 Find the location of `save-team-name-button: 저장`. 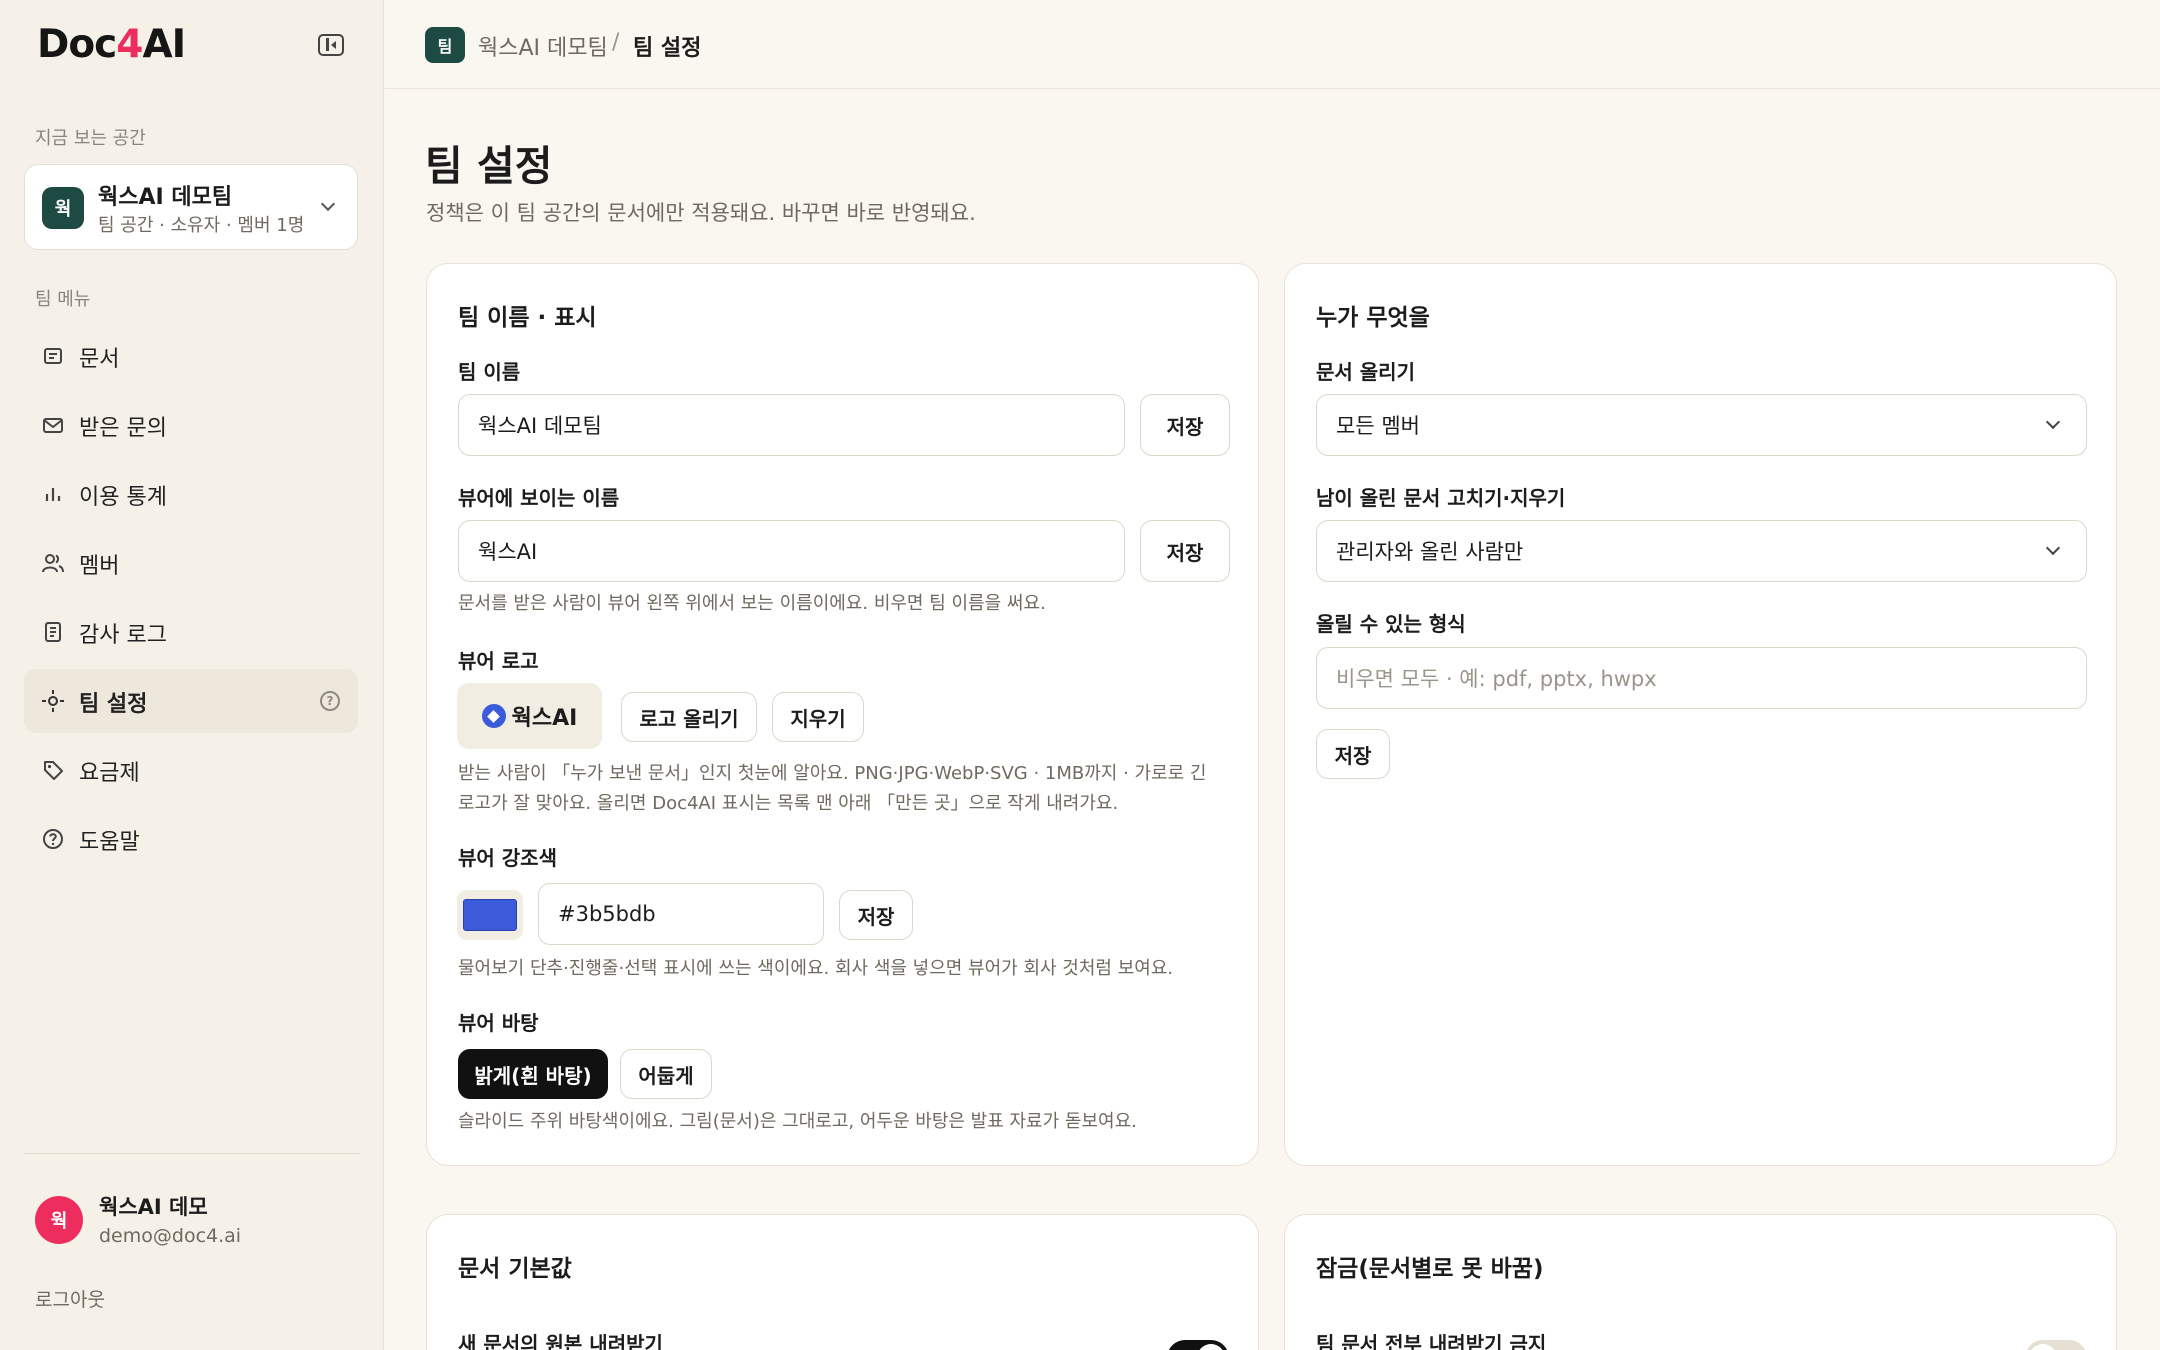

save-team-name-button: 저장 is located at coordinates (1185, 425).